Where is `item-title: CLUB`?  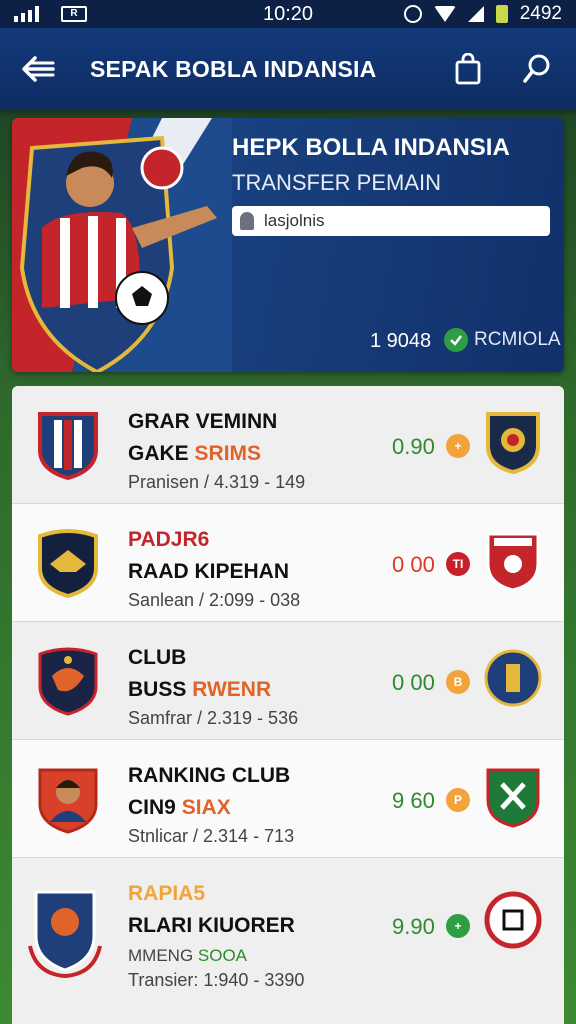 item-title: CLUB is located at coordinates (157, 657).